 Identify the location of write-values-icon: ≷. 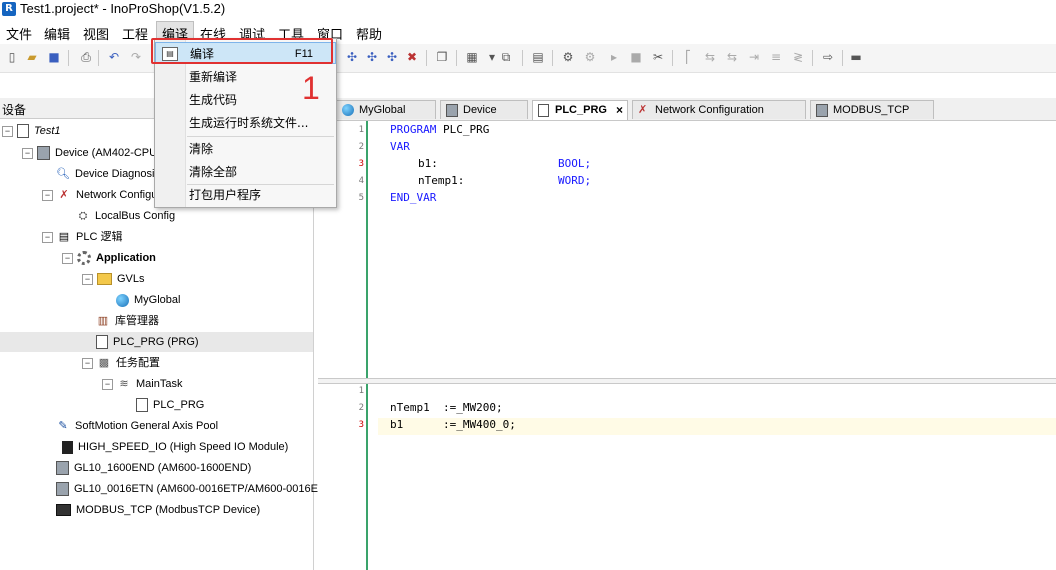
(798, 57).